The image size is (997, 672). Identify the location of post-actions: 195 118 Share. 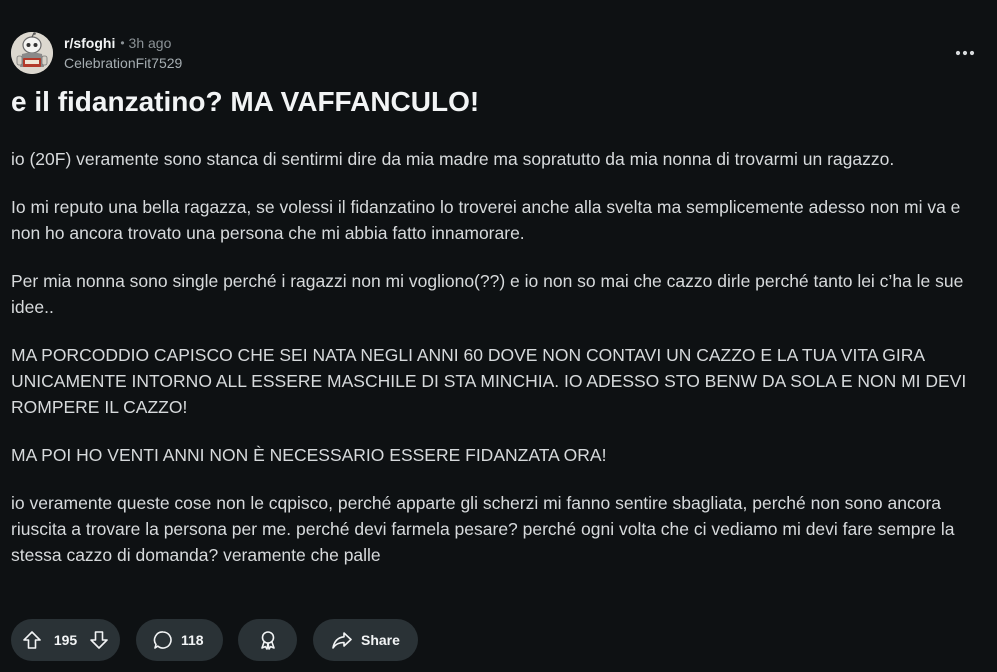
(214, 640).